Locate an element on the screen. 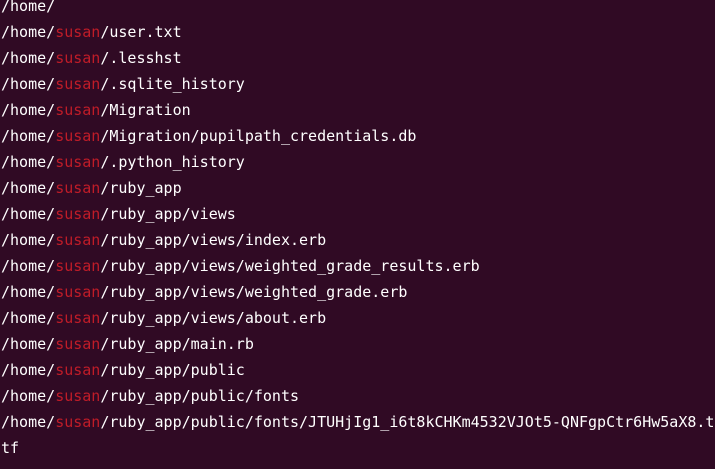 The image size is (715, 469). output-line: /home/susan/Migration is located at coordinates (357, 110).